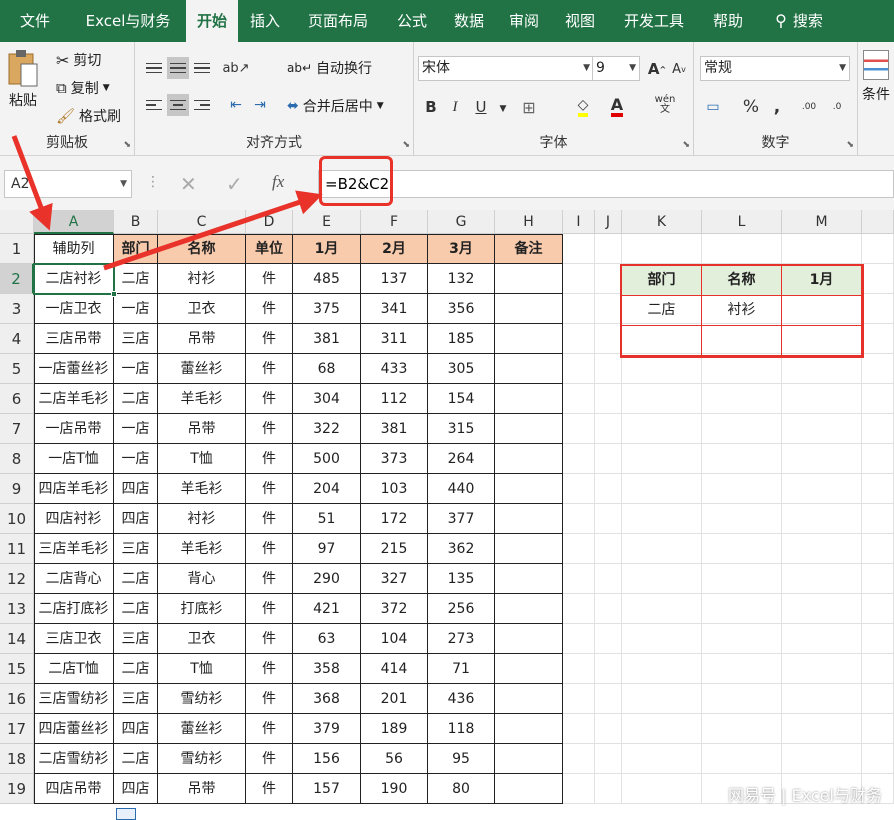 The height and width of the screenshot is (820, 894). Describe the element at coordinates (74, 399) in the screenshot. I see `table-cell: 二店羊毛衫` at that location.